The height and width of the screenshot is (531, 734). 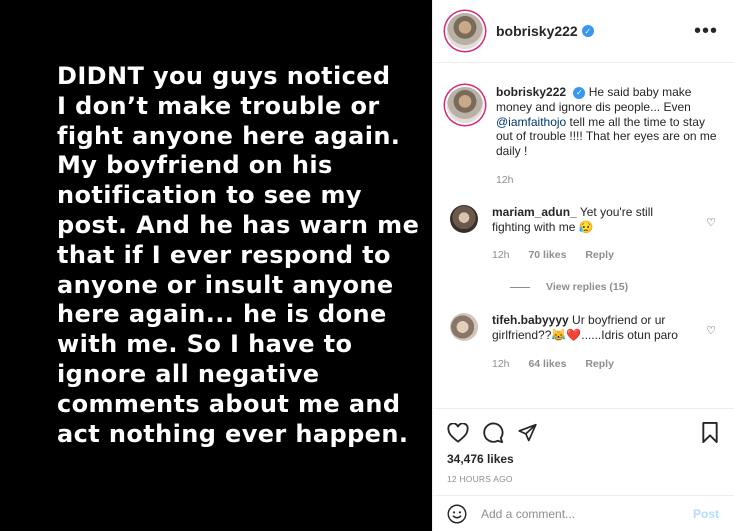 I want to click on post-header: bobrisky222 ✓ •••, so click(x=583, y=31).